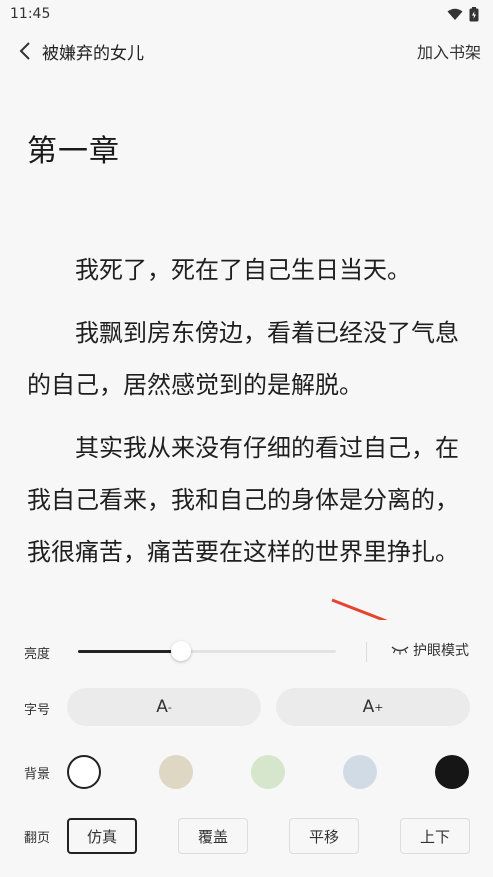 The height and width of the screenshot is (877, 493). Describe the element at coordinates (37, 654) in the screenshot. I see `brightness-label: 亮度` at that location.